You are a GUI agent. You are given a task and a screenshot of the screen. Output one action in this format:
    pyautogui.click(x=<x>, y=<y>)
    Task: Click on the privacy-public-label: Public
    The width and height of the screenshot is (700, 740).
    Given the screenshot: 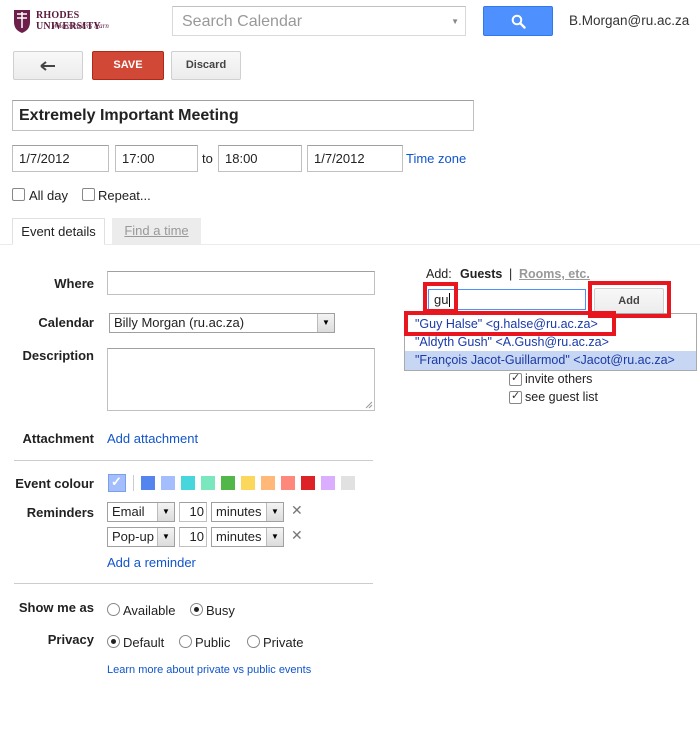 What is the action you would take?
    pyautogui.click(x=213, y=642)
    